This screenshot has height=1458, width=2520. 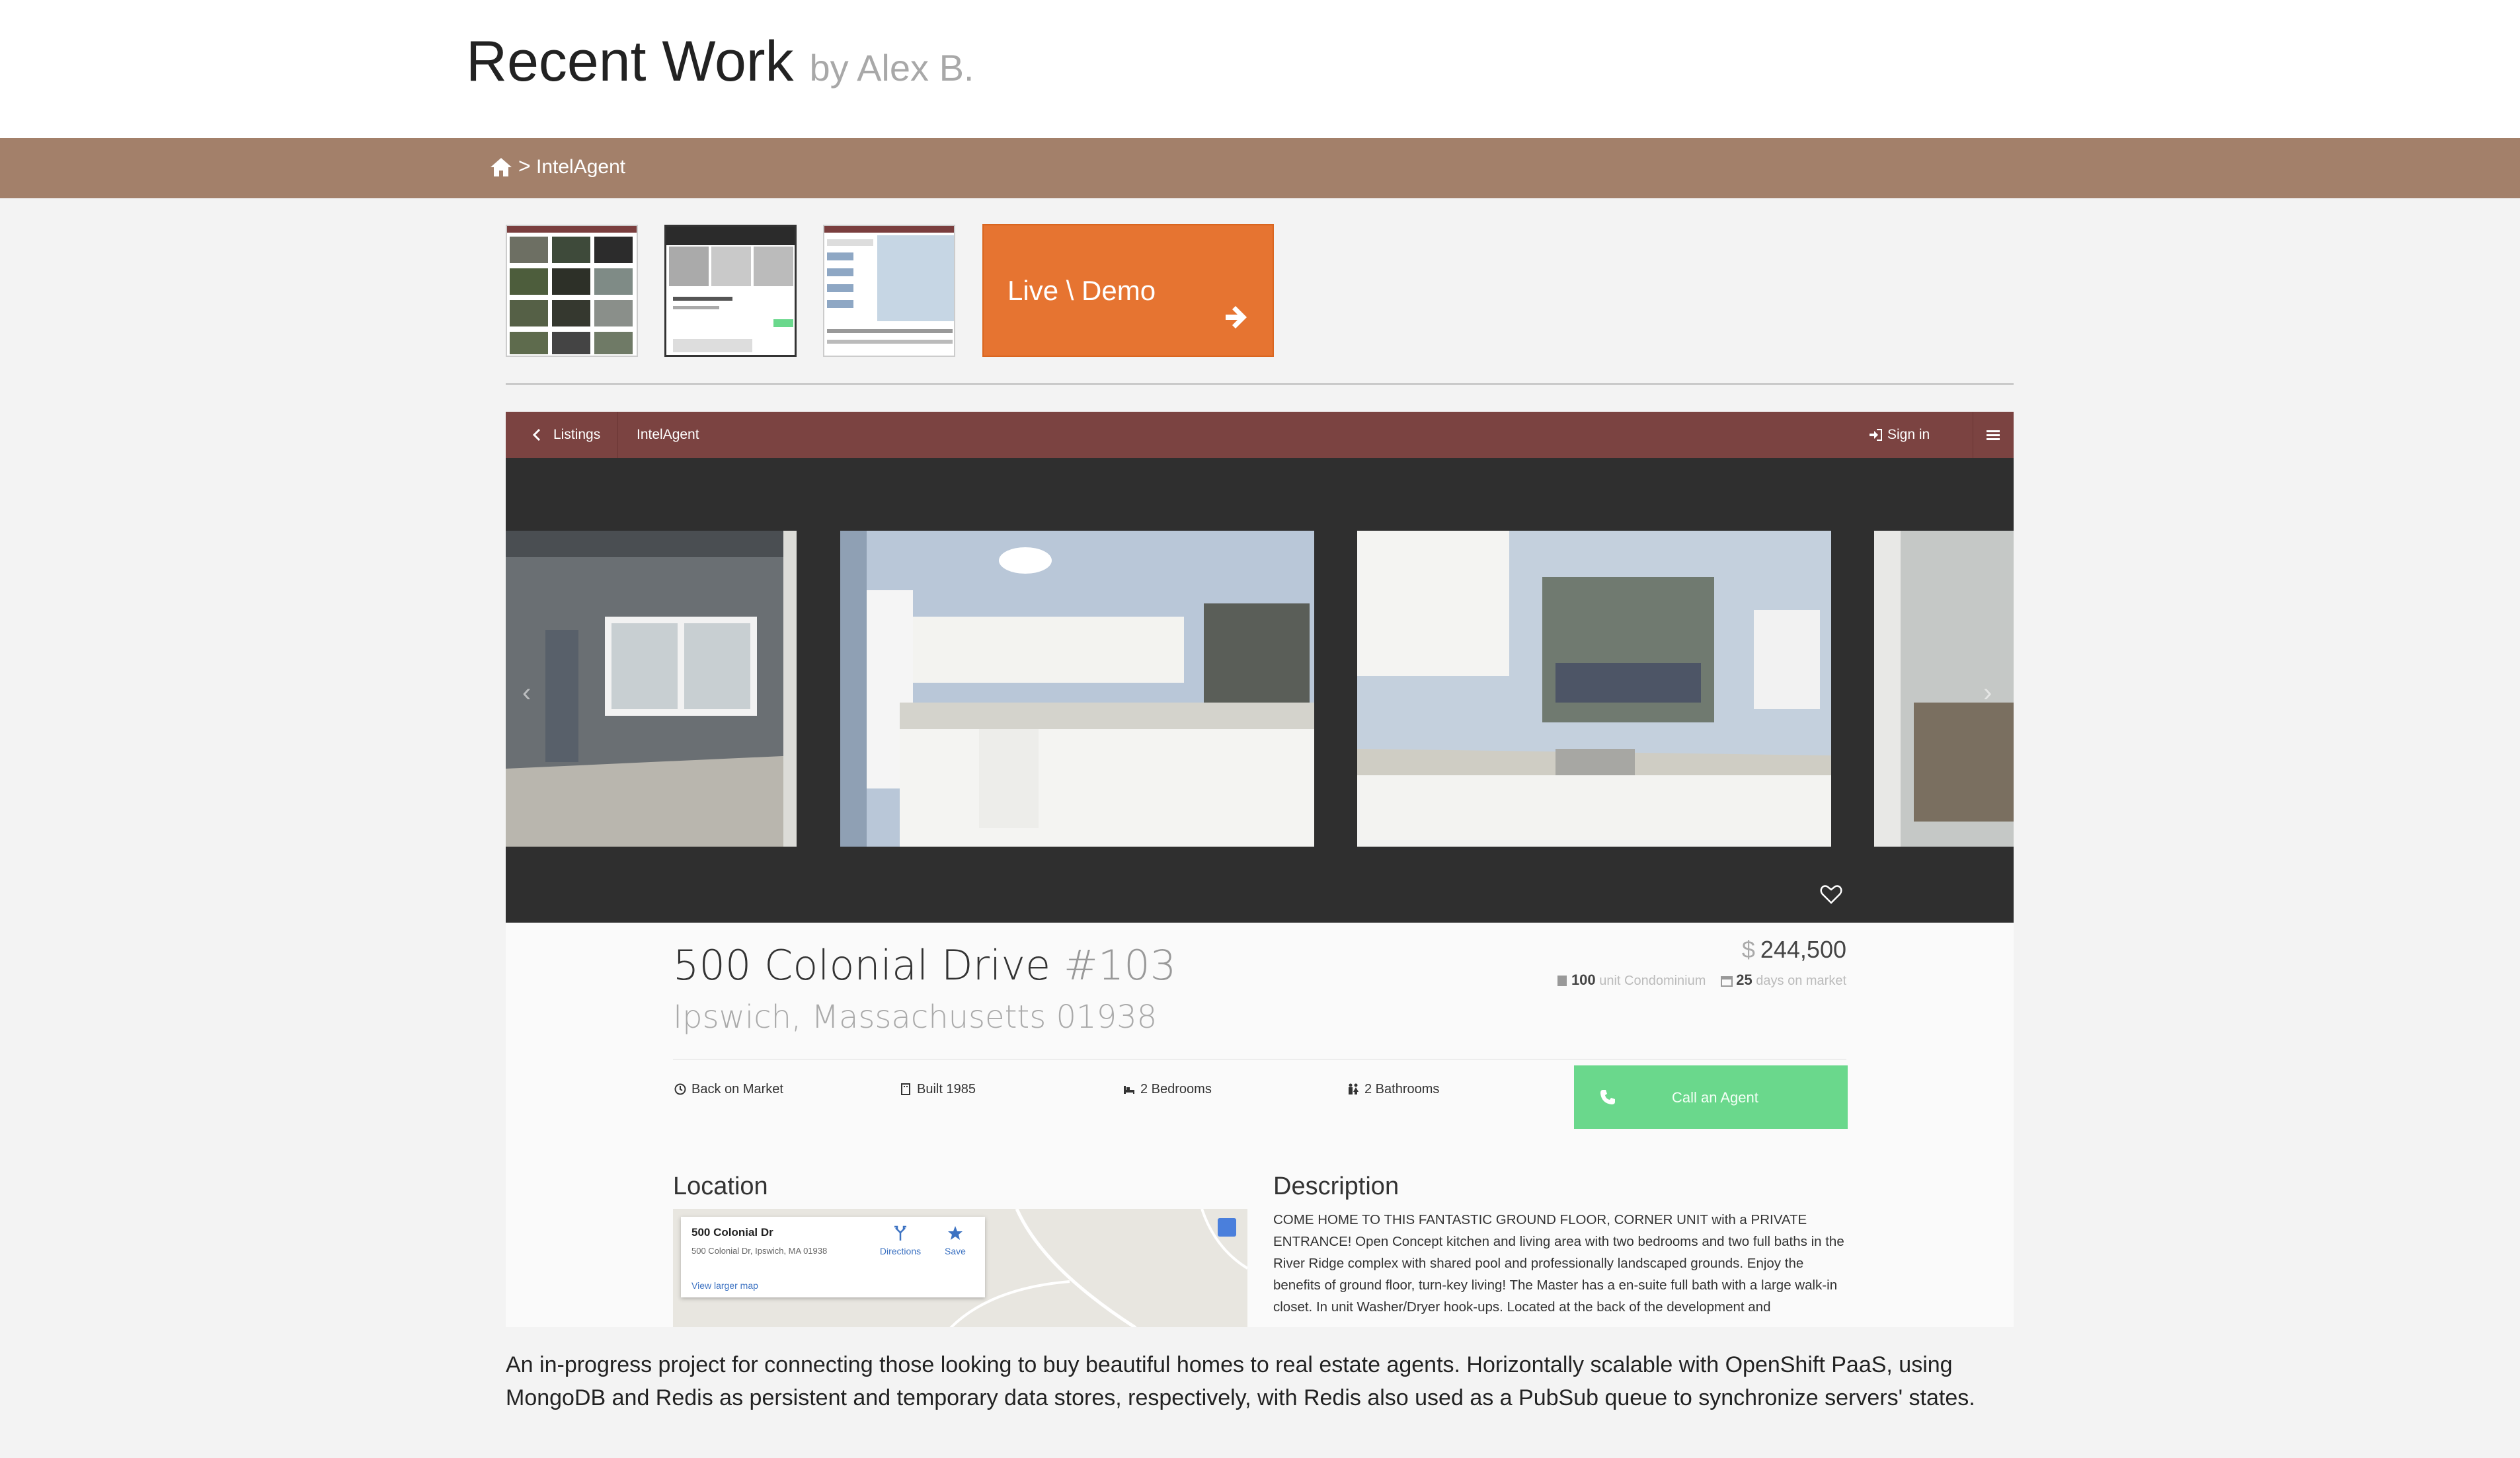 What do you see at coordinates (1701, 980) in the screenshot?
I see `listing-meta: 100 unit Condominium 25 days on market` at bounding box center [1701, 980].